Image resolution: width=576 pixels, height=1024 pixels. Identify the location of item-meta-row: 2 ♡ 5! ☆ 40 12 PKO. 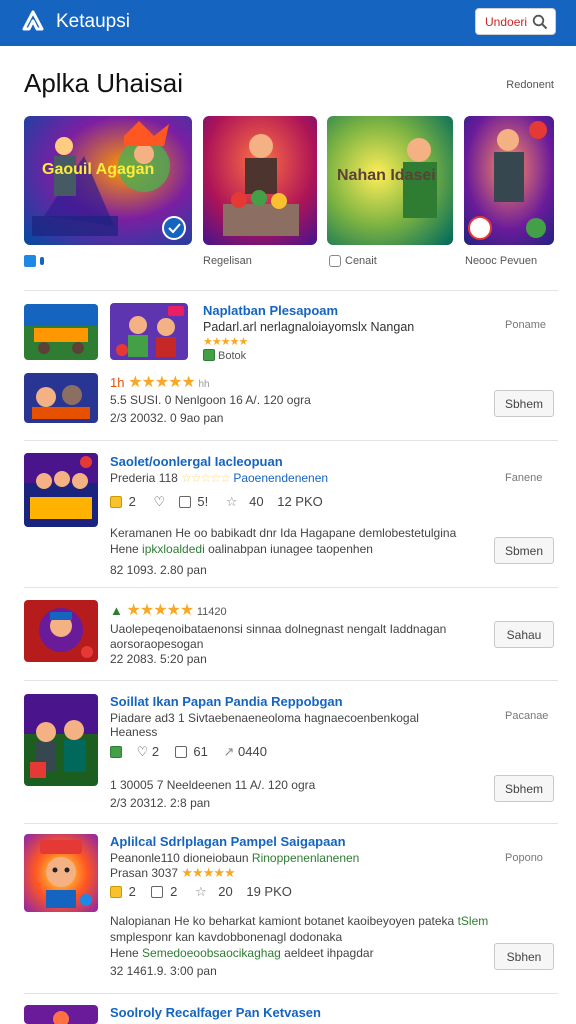
(216, 502).